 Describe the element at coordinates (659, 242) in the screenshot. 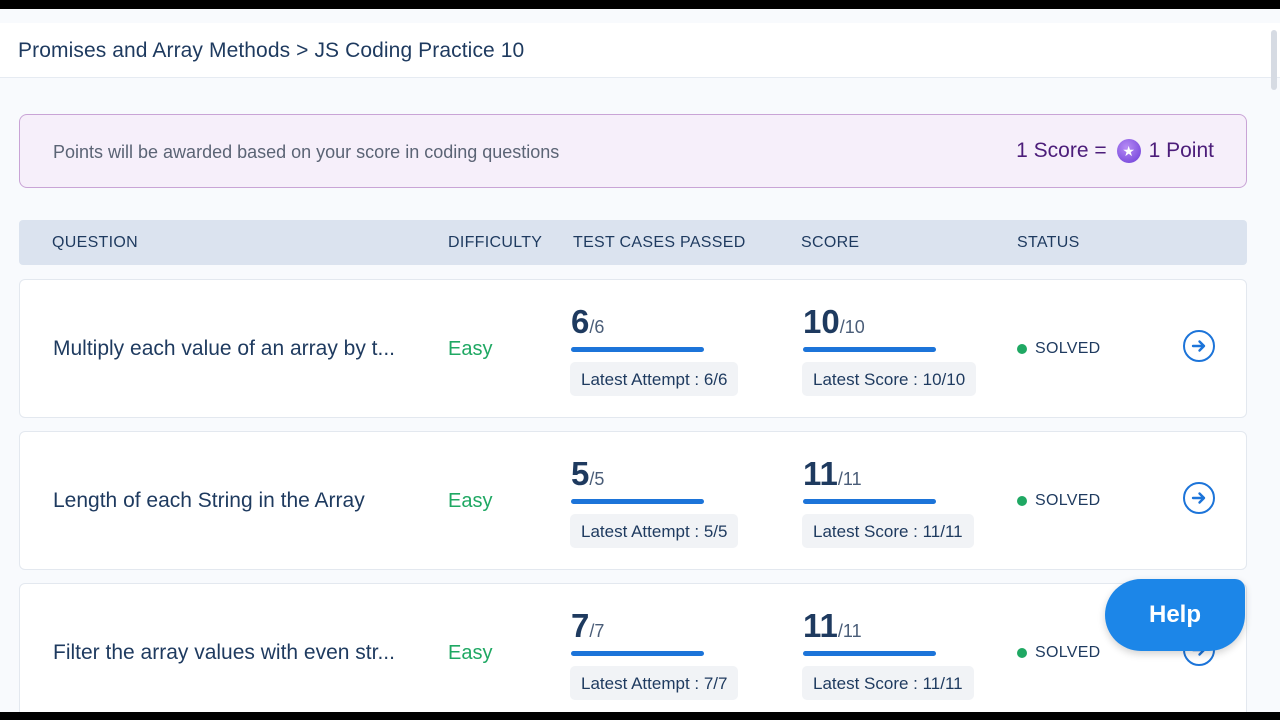

I see `column-test-cases: TEST CASES PASSED` at that location.